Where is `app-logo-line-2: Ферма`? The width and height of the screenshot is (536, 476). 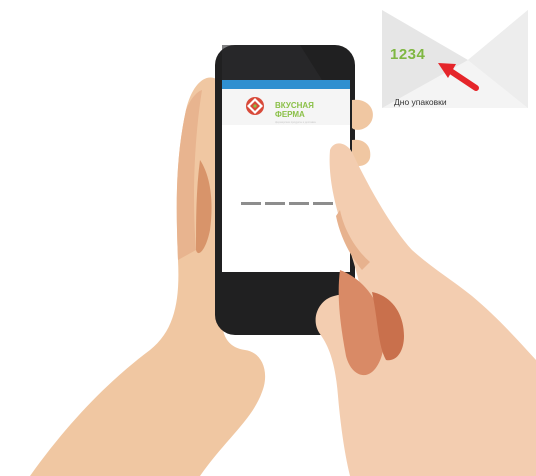 app-logo-line-2: Ферма is located at coordinates (290, 114).